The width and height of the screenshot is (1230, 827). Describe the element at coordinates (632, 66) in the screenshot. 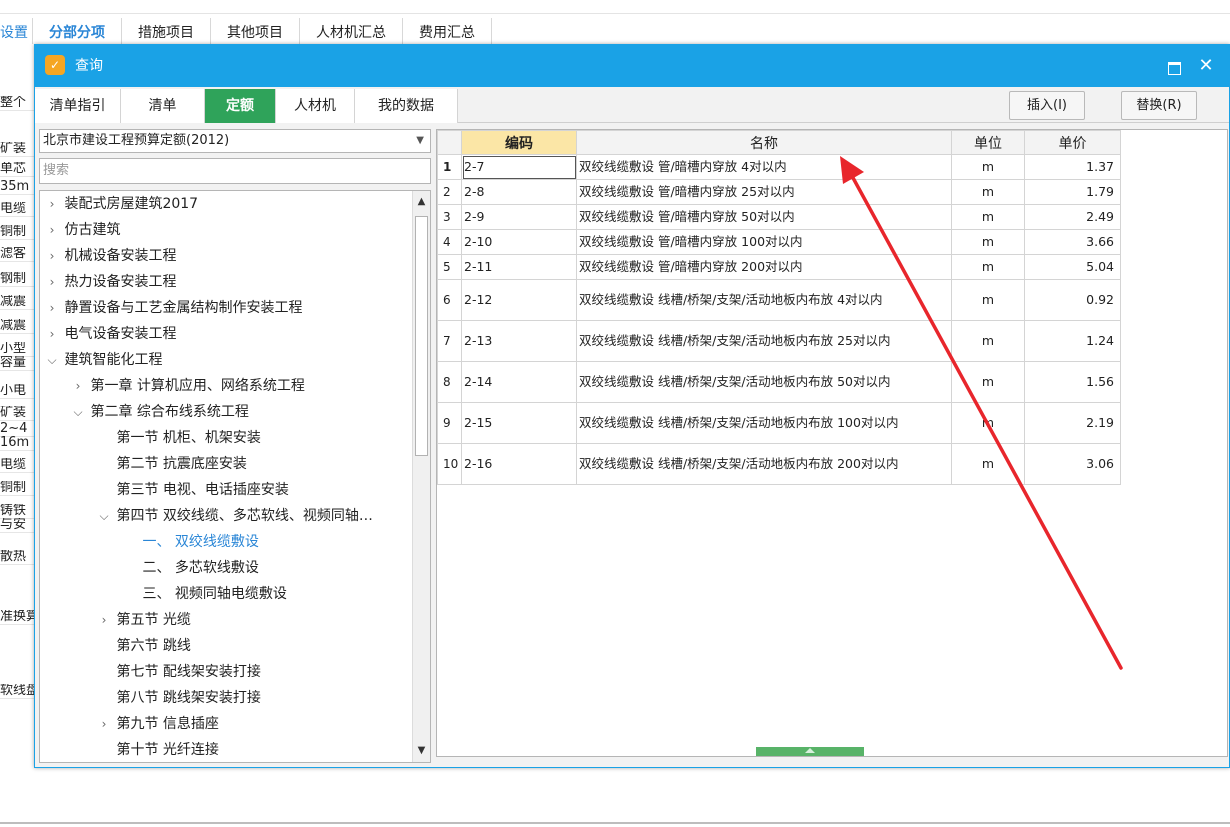

I see `dialog-titlebar: ✓ 查询 ✕` at that location.